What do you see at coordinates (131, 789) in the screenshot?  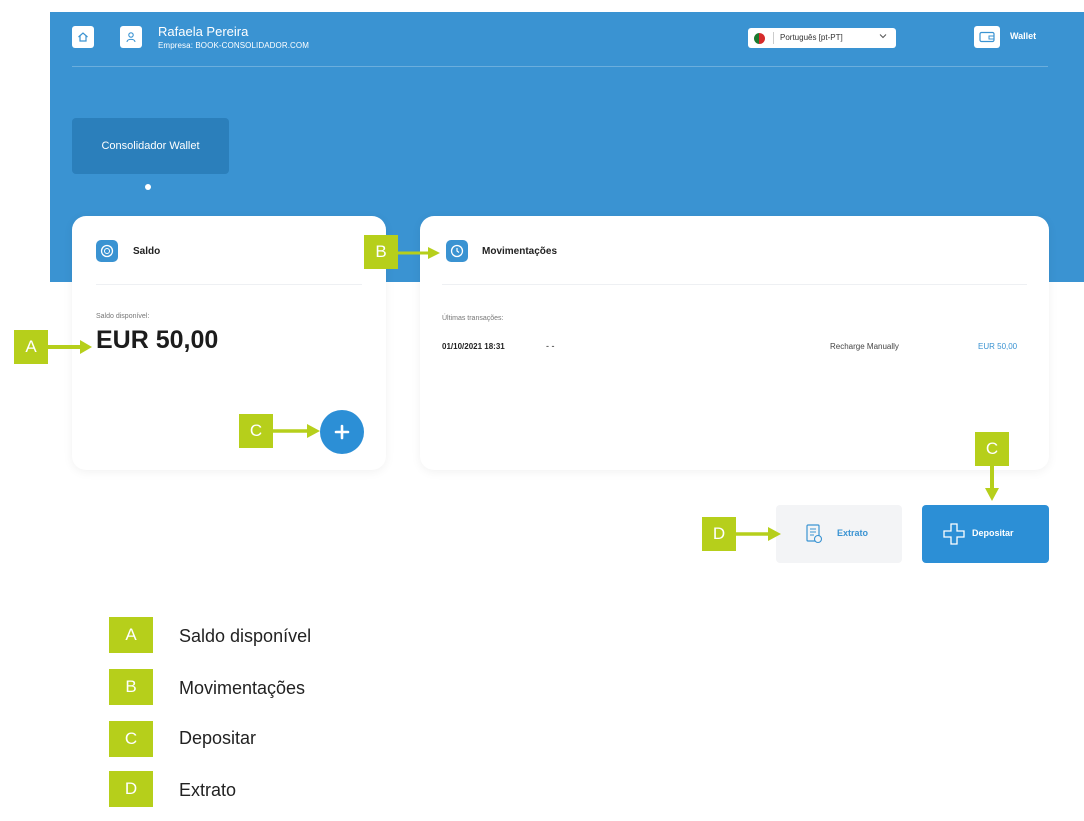 I see `legend-tag-d: D` at bounding box center [131, 789].